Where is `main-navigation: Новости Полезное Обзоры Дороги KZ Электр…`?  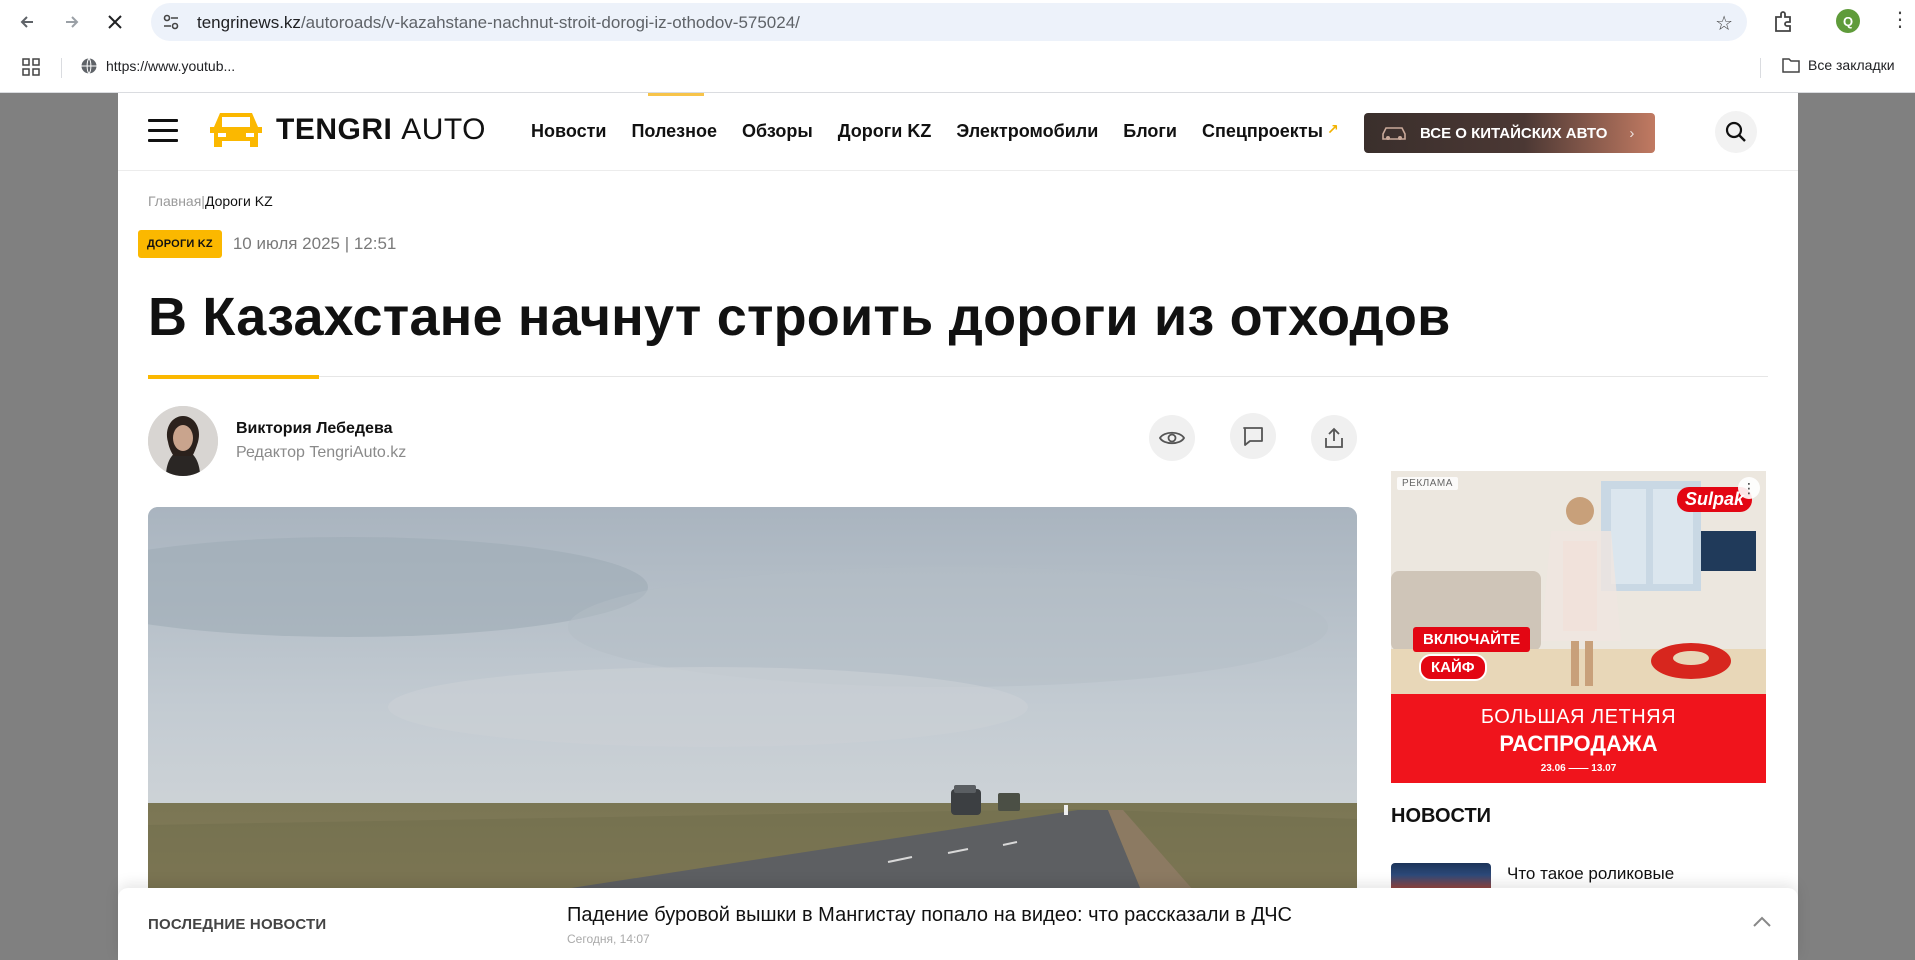
main-navigation: Новости Полезное Обзоры Дороги KZ Электр… is located at coordinates (935, 131).